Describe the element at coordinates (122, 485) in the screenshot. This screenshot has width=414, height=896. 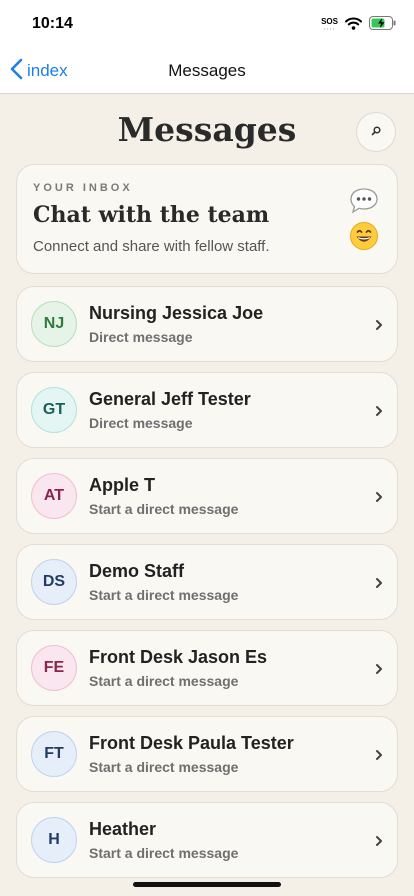
I see `contact-name: Apple T` at that location.